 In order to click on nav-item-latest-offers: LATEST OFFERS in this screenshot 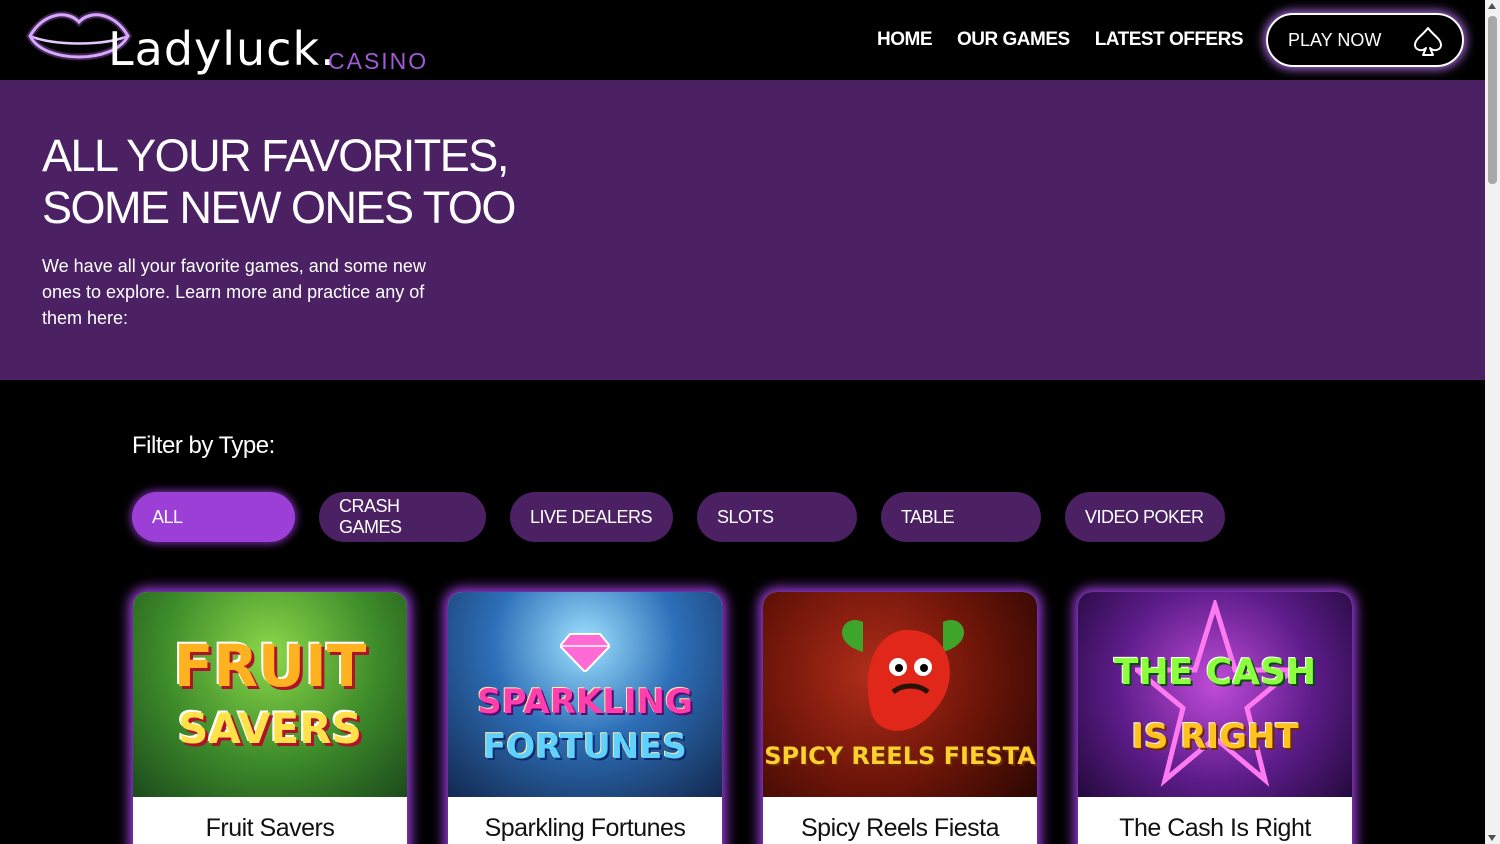, I will do `click(1169, 40)`.